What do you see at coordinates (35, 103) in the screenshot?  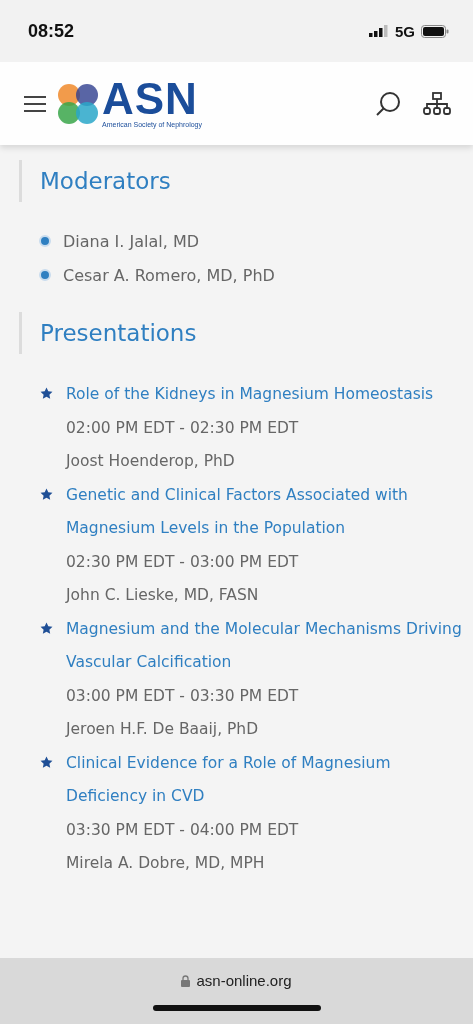 I see `menu-icon` at bounding box center [35, 103].